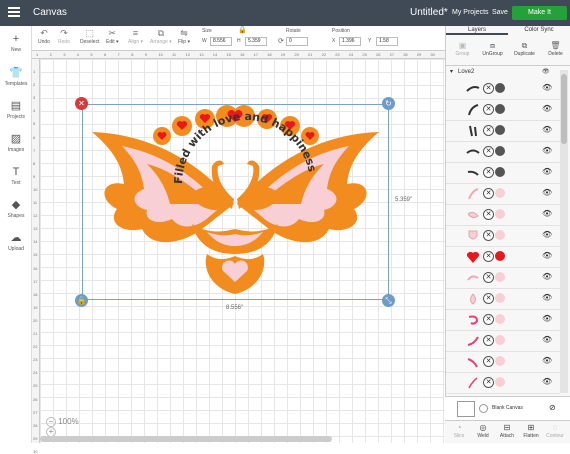 This screenshot has width=570, height=454. What do you see at coordinates (81, 103) in the screenshot?
I see `delete-handle-icon: ✕` at bounding box center [81, 103].